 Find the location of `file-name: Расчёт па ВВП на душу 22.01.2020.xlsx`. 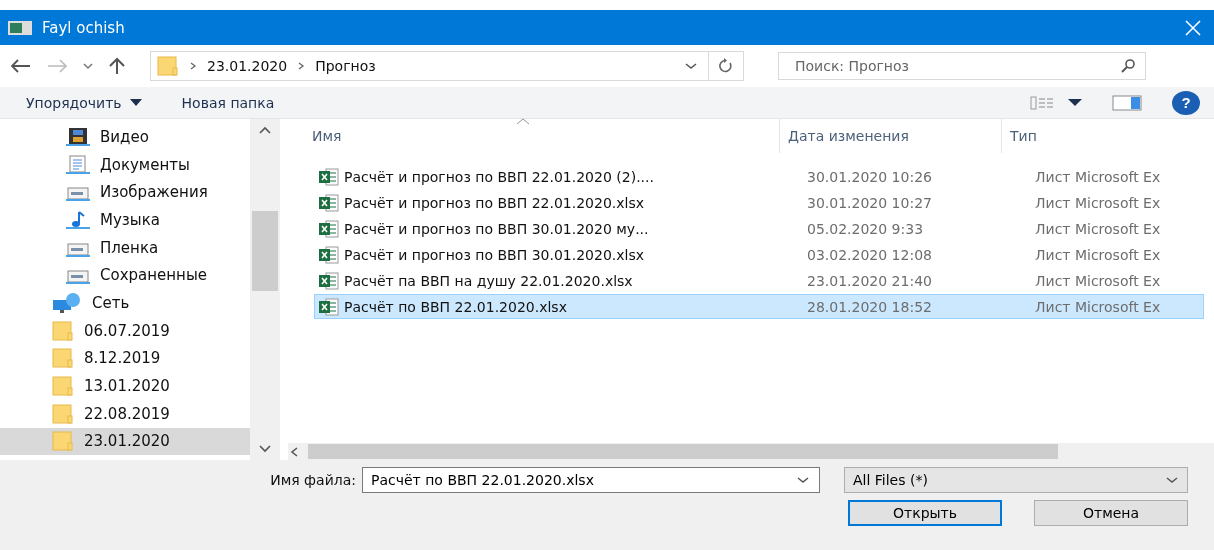

file-name: Расчёт па ВВП на душу 22.01.2020.xlsx is located at coordinates (488, 280).